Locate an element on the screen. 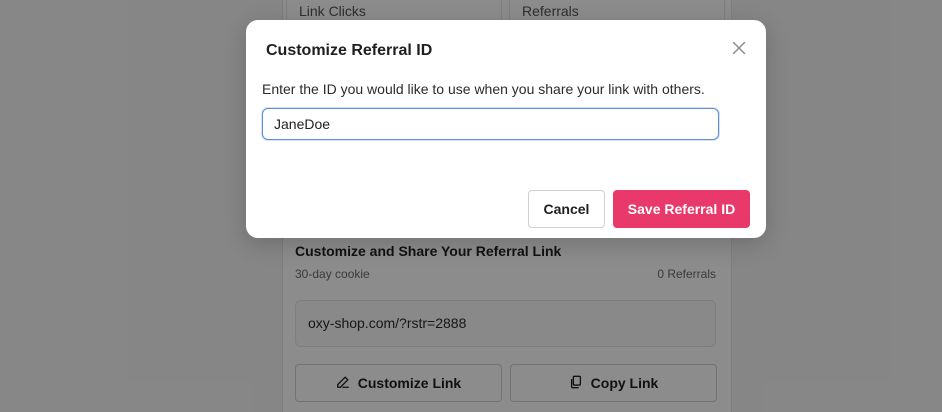 The image size is (942, 412). referral-id-input is located at coordinates (490, 124).